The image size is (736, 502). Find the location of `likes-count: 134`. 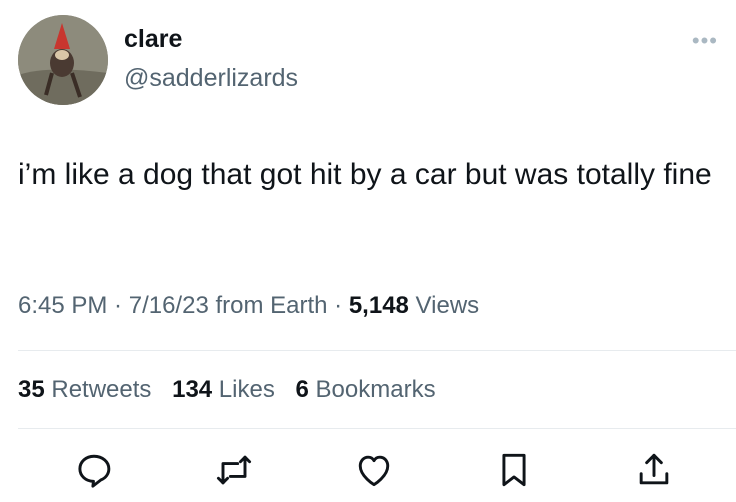

likes-count: 134 is located at coordinates (192, 389).